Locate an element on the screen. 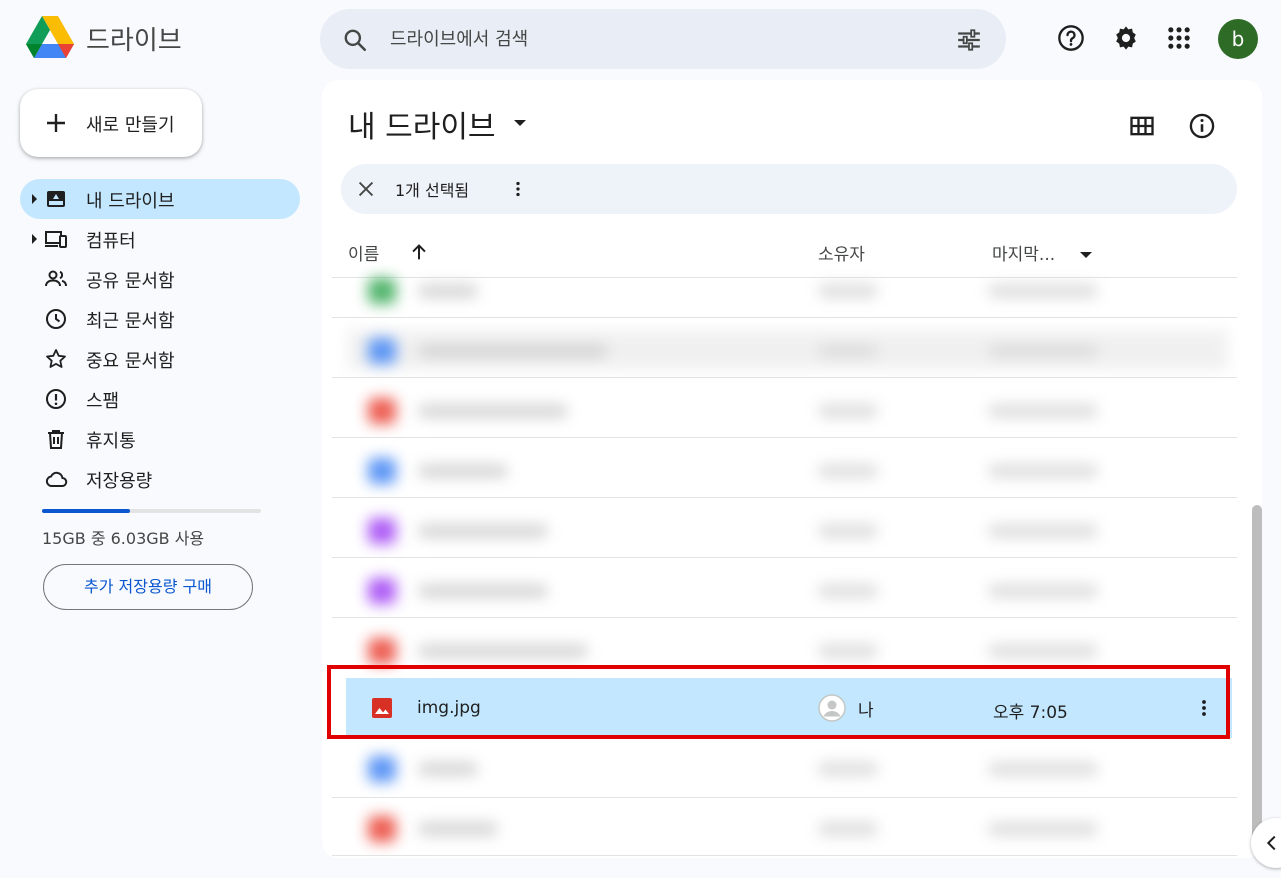 The width and height of the screenshot is (1281, 878). chevron-down-icon is located at coordinates (1086, 255).